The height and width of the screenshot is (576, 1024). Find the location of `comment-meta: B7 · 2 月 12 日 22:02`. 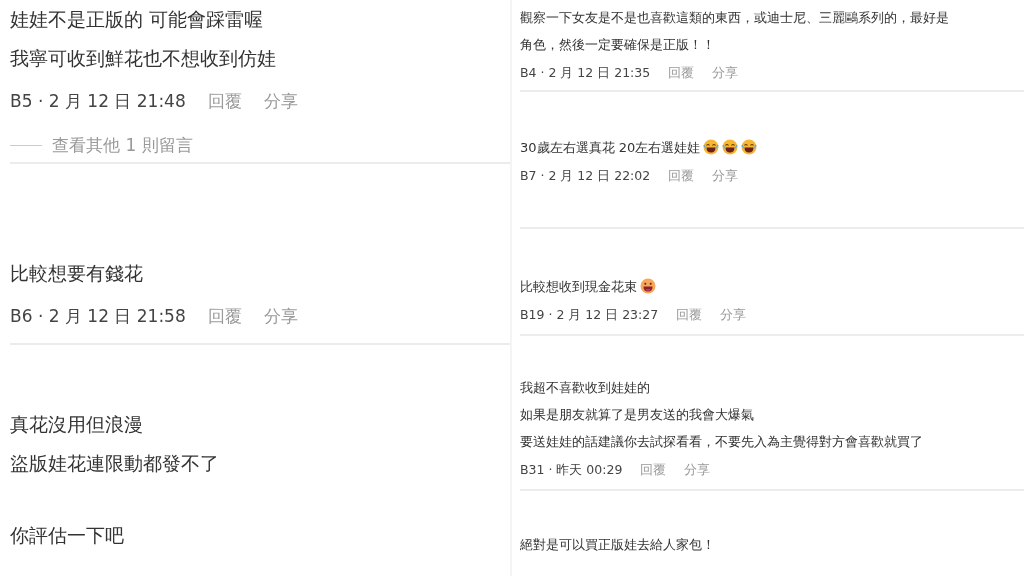

comment-meta: B7 · 2 月 12 日 22:02 is located at coordinates (585, 176).